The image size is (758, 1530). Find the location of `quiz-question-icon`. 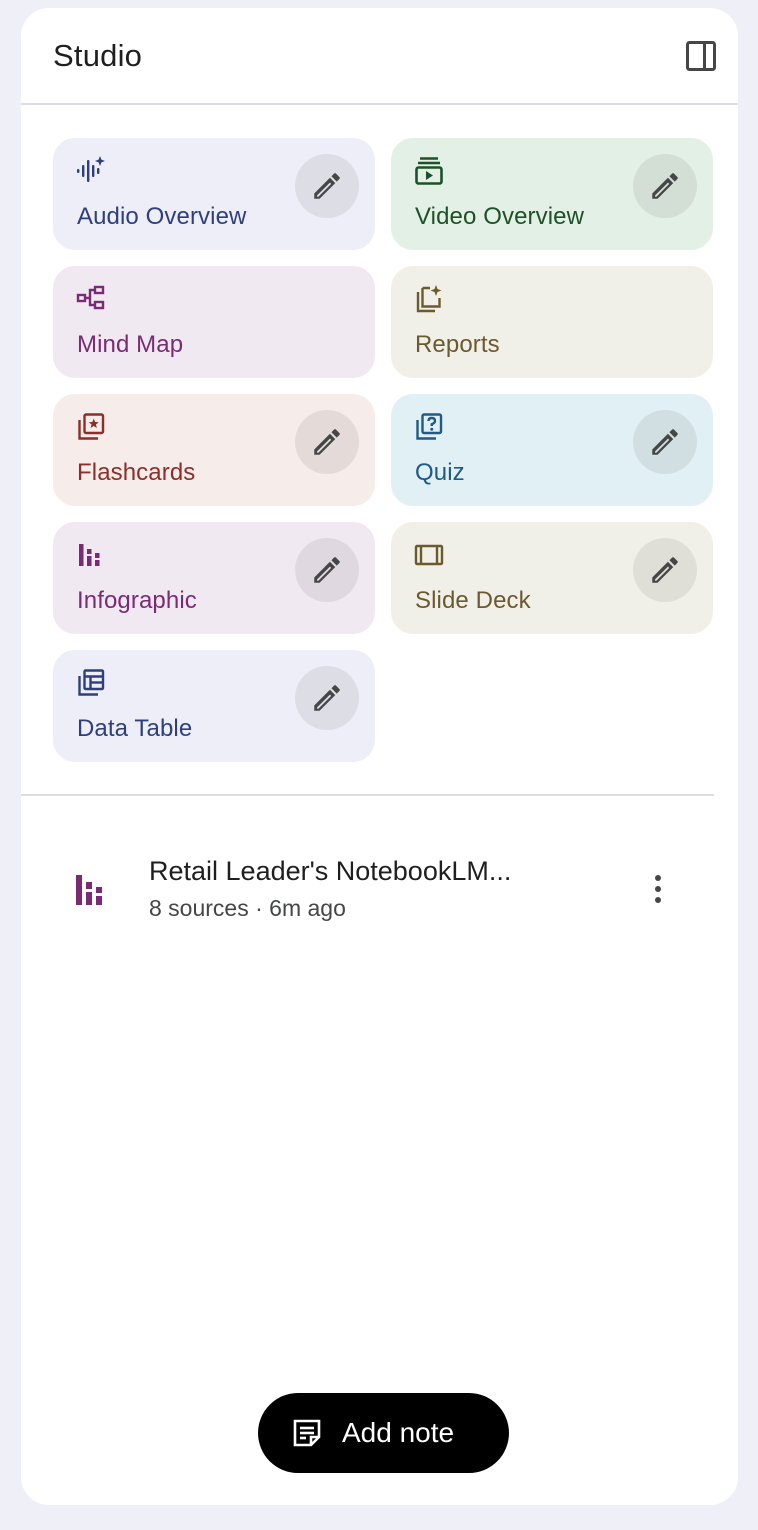

quiz-question-icon is located at coordinates (429, 426).